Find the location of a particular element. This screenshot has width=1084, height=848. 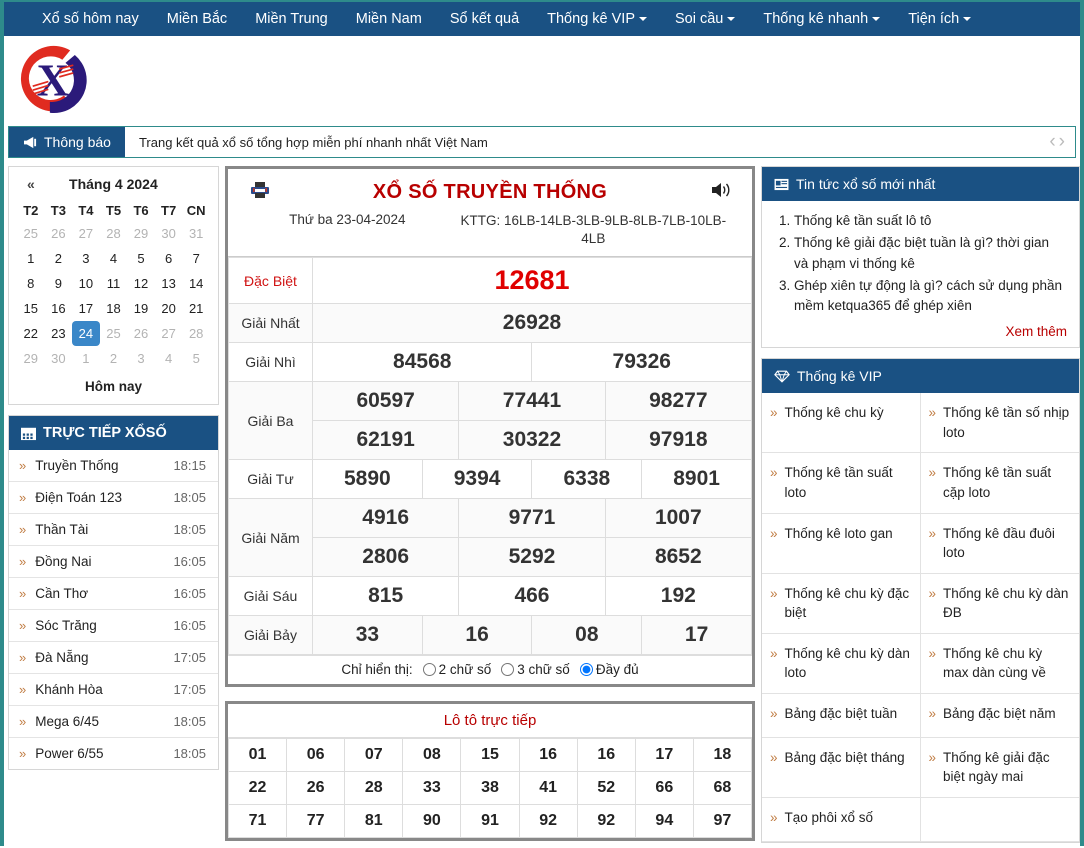

live-lottery-item: » Đà Nẵng 17:05 is located at coordinates (113, 658).